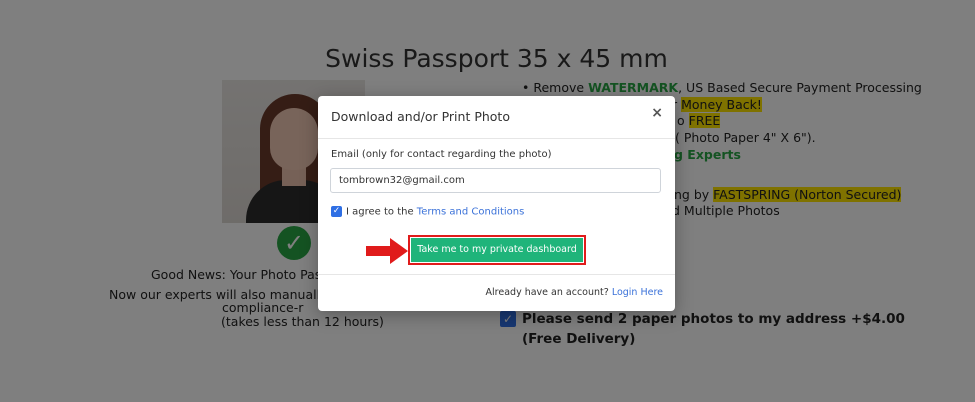  I want to click on terms-link: Terms and Conditions, so click(471, 212).